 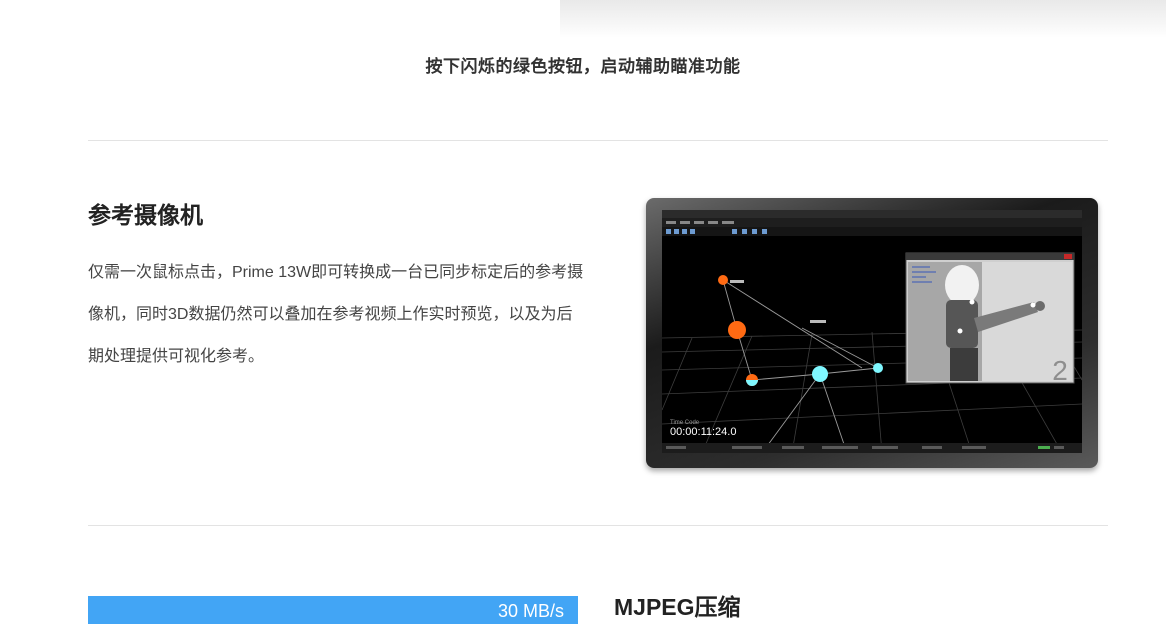 What do you see at coordinates (1060, 370) in the screenshot?
I see `camera-number: 2` at bounding box center [1060, 370].